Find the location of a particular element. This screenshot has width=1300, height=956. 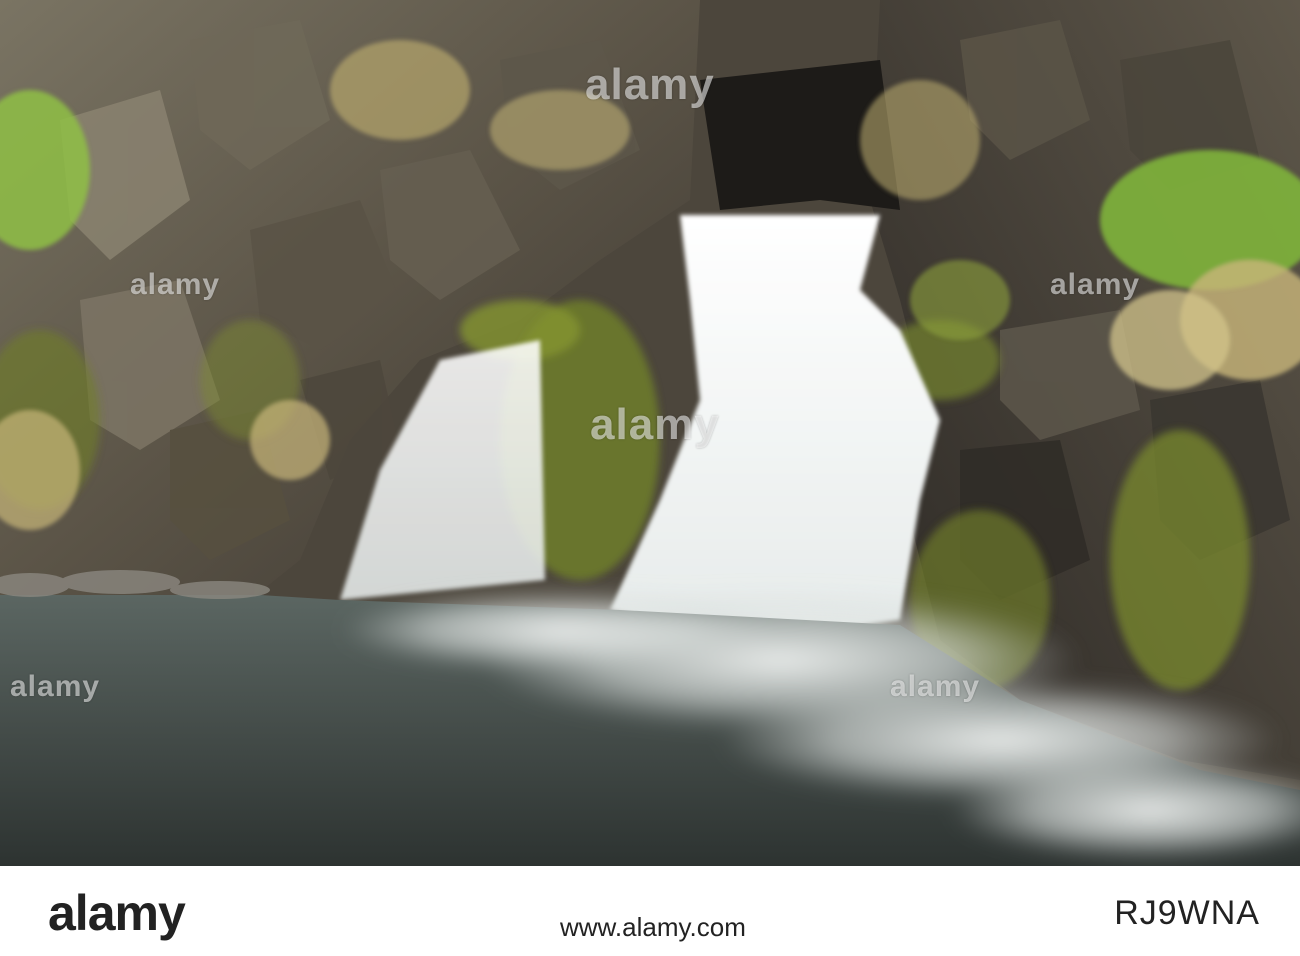

alamy-logo: alamy is located at coordinates (117, 913).